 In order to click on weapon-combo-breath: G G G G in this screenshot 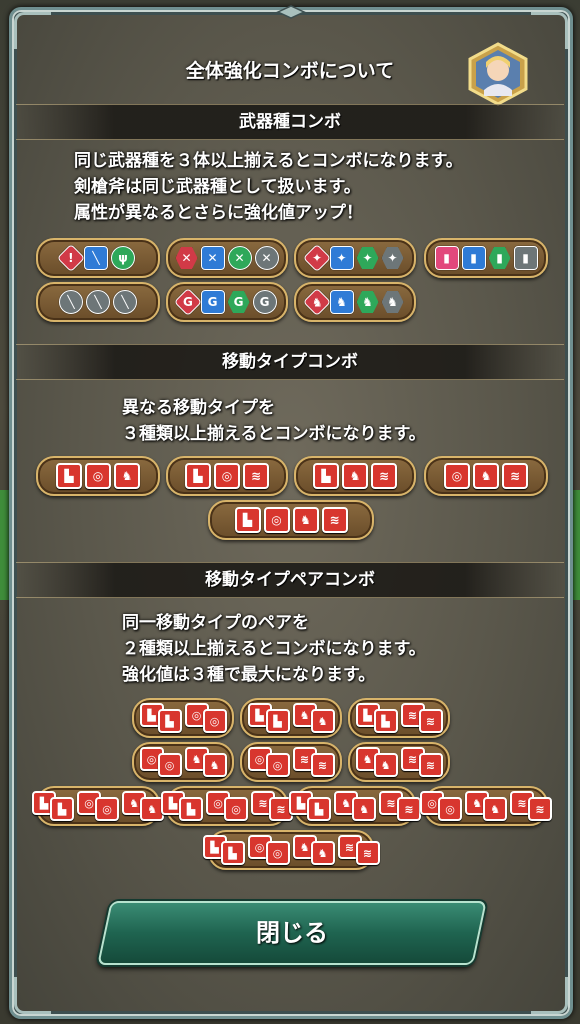, I will do `click(227, 302)`.